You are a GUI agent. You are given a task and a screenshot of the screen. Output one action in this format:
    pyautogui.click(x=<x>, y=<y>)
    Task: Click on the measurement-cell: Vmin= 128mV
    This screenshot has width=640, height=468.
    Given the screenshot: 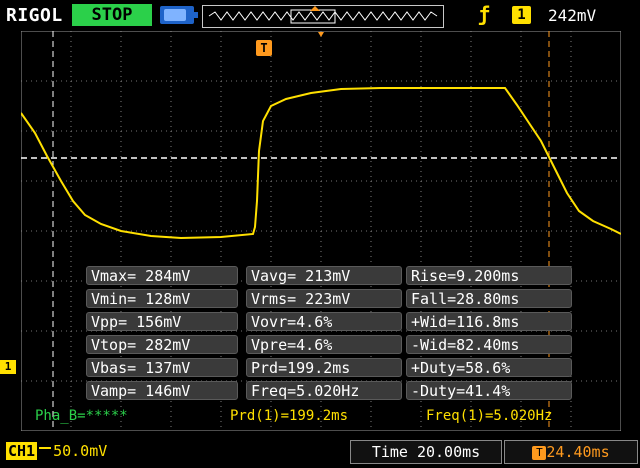 What is the action you would take?
    pyautogui.click(x=162, y=298)
    